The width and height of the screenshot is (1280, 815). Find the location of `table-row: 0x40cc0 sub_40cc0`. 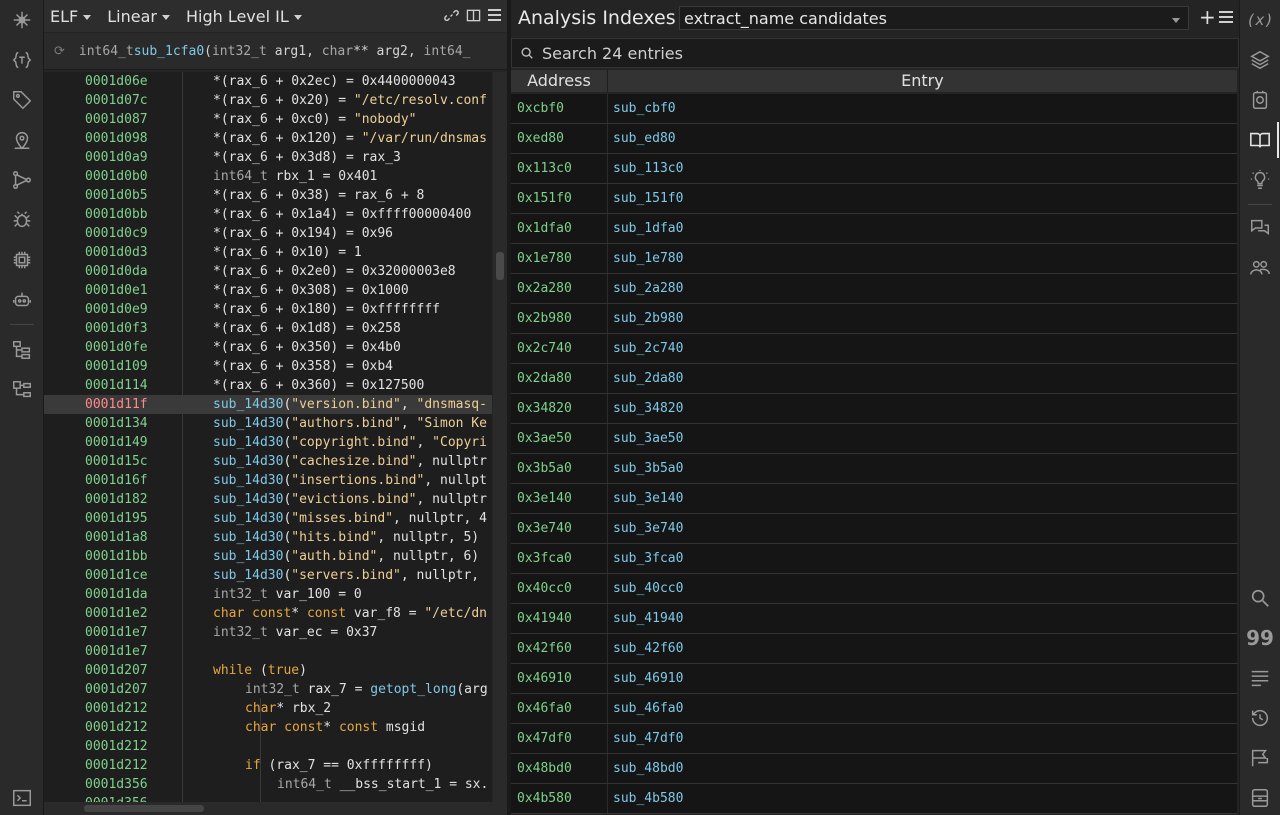

table-row: 0x40cc0 sub_40cc0 is located at coordinates (874, 589).